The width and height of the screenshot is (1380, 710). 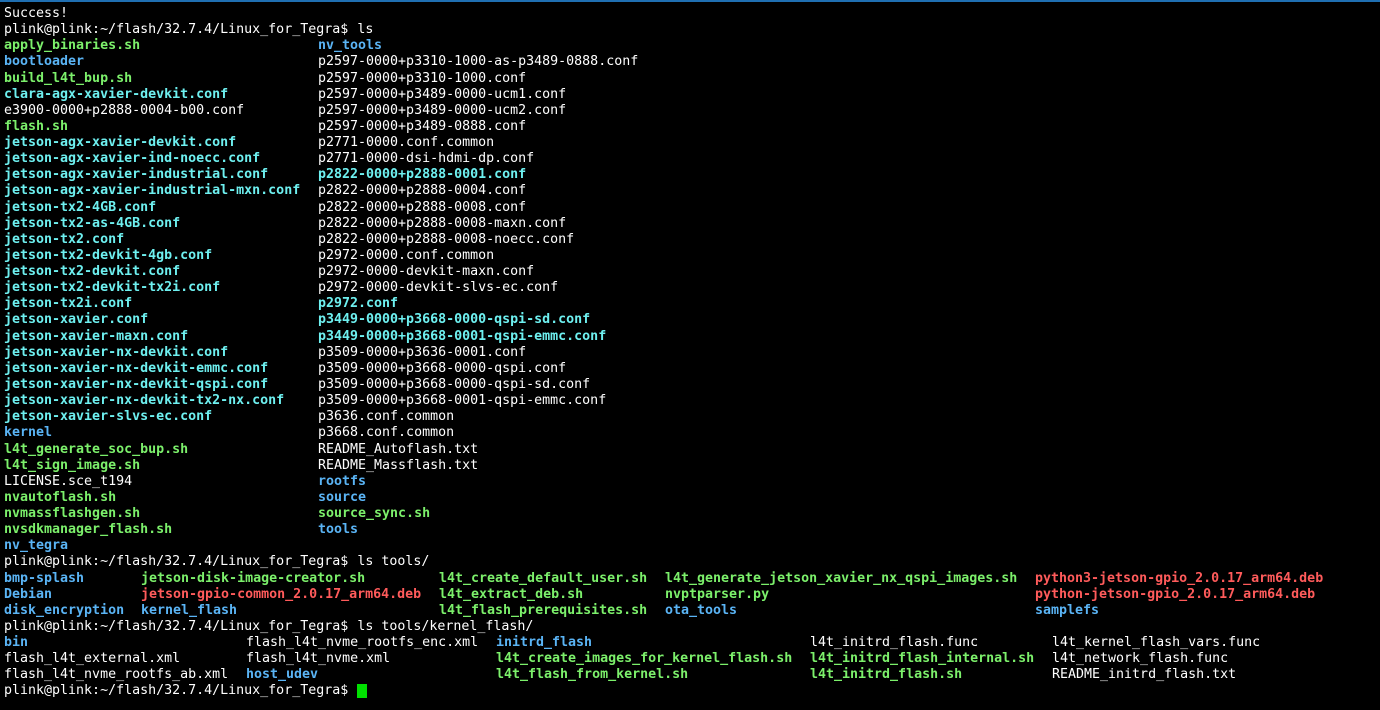 What do you see at coordinates (1156, 643) in the screenshot?
I see `file-entry: l4t_kernel_flash_vars.func` at bounding box center [1156, 643].